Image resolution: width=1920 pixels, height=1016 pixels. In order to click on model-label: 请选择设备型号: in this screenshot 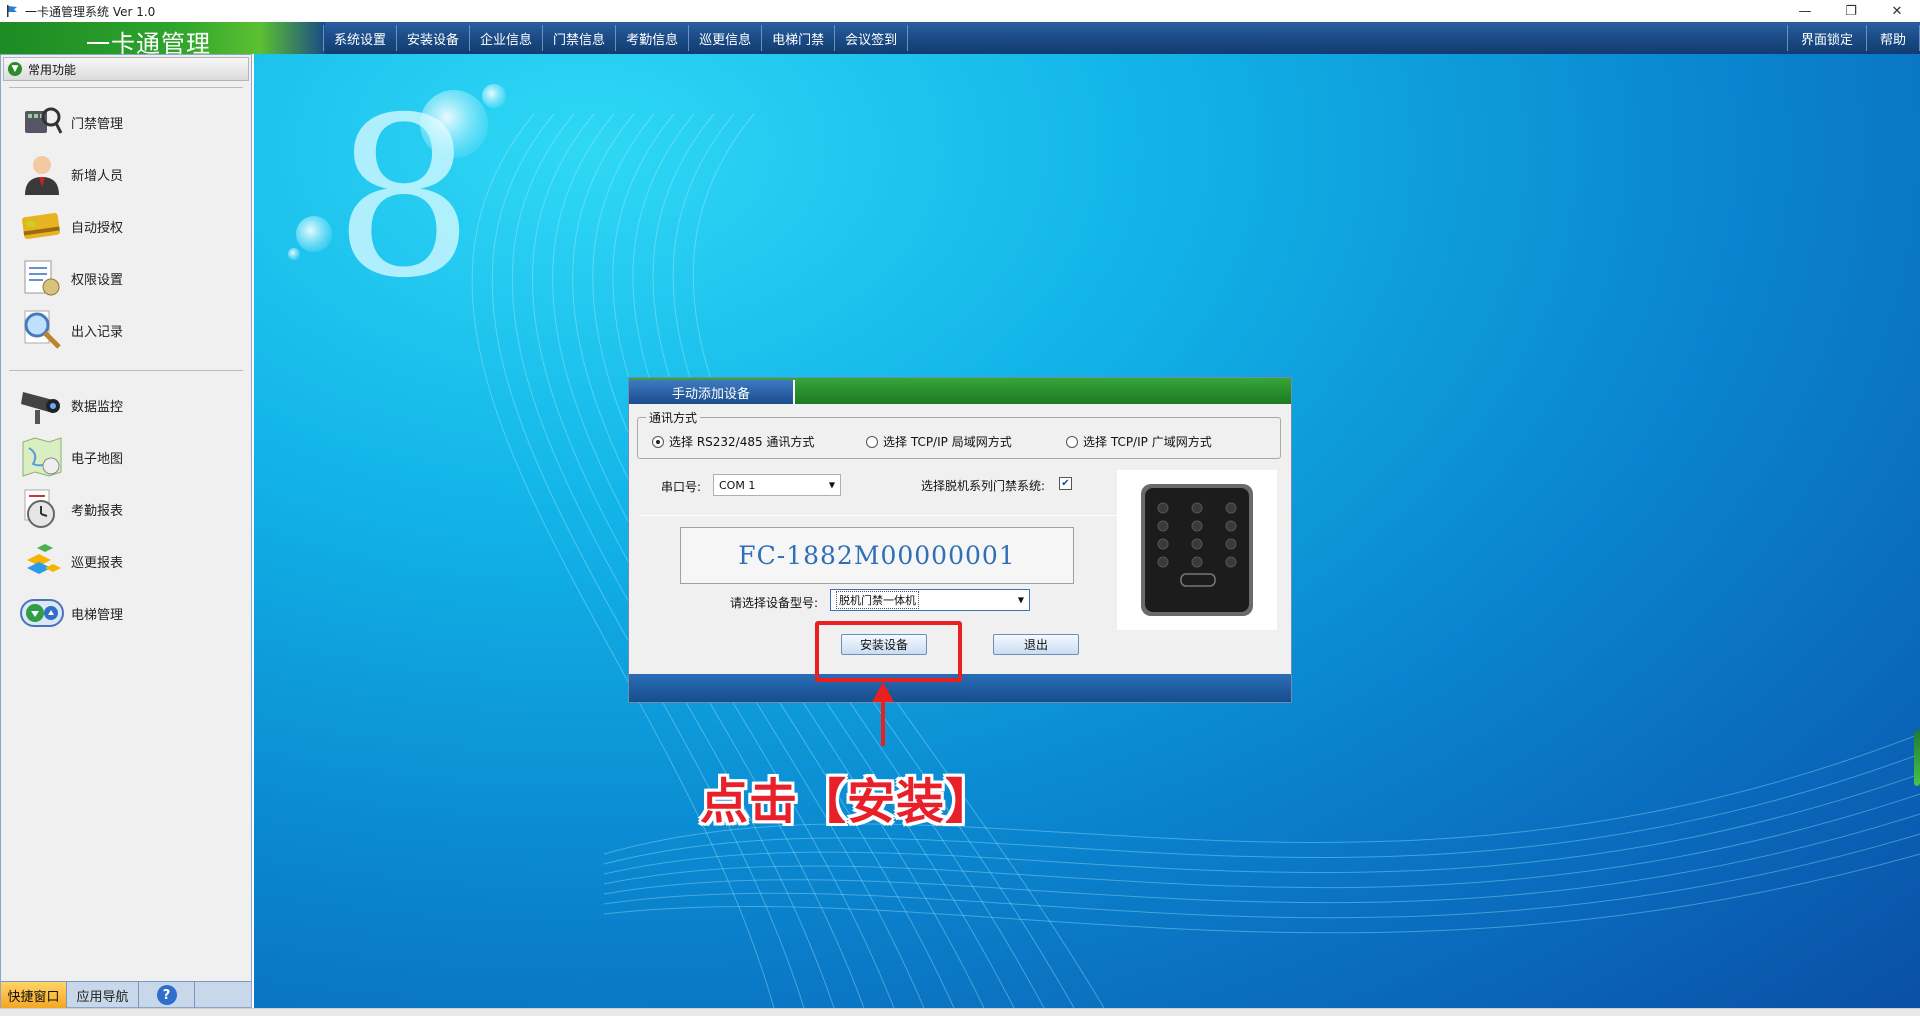, I will do `click(774, 603)`.